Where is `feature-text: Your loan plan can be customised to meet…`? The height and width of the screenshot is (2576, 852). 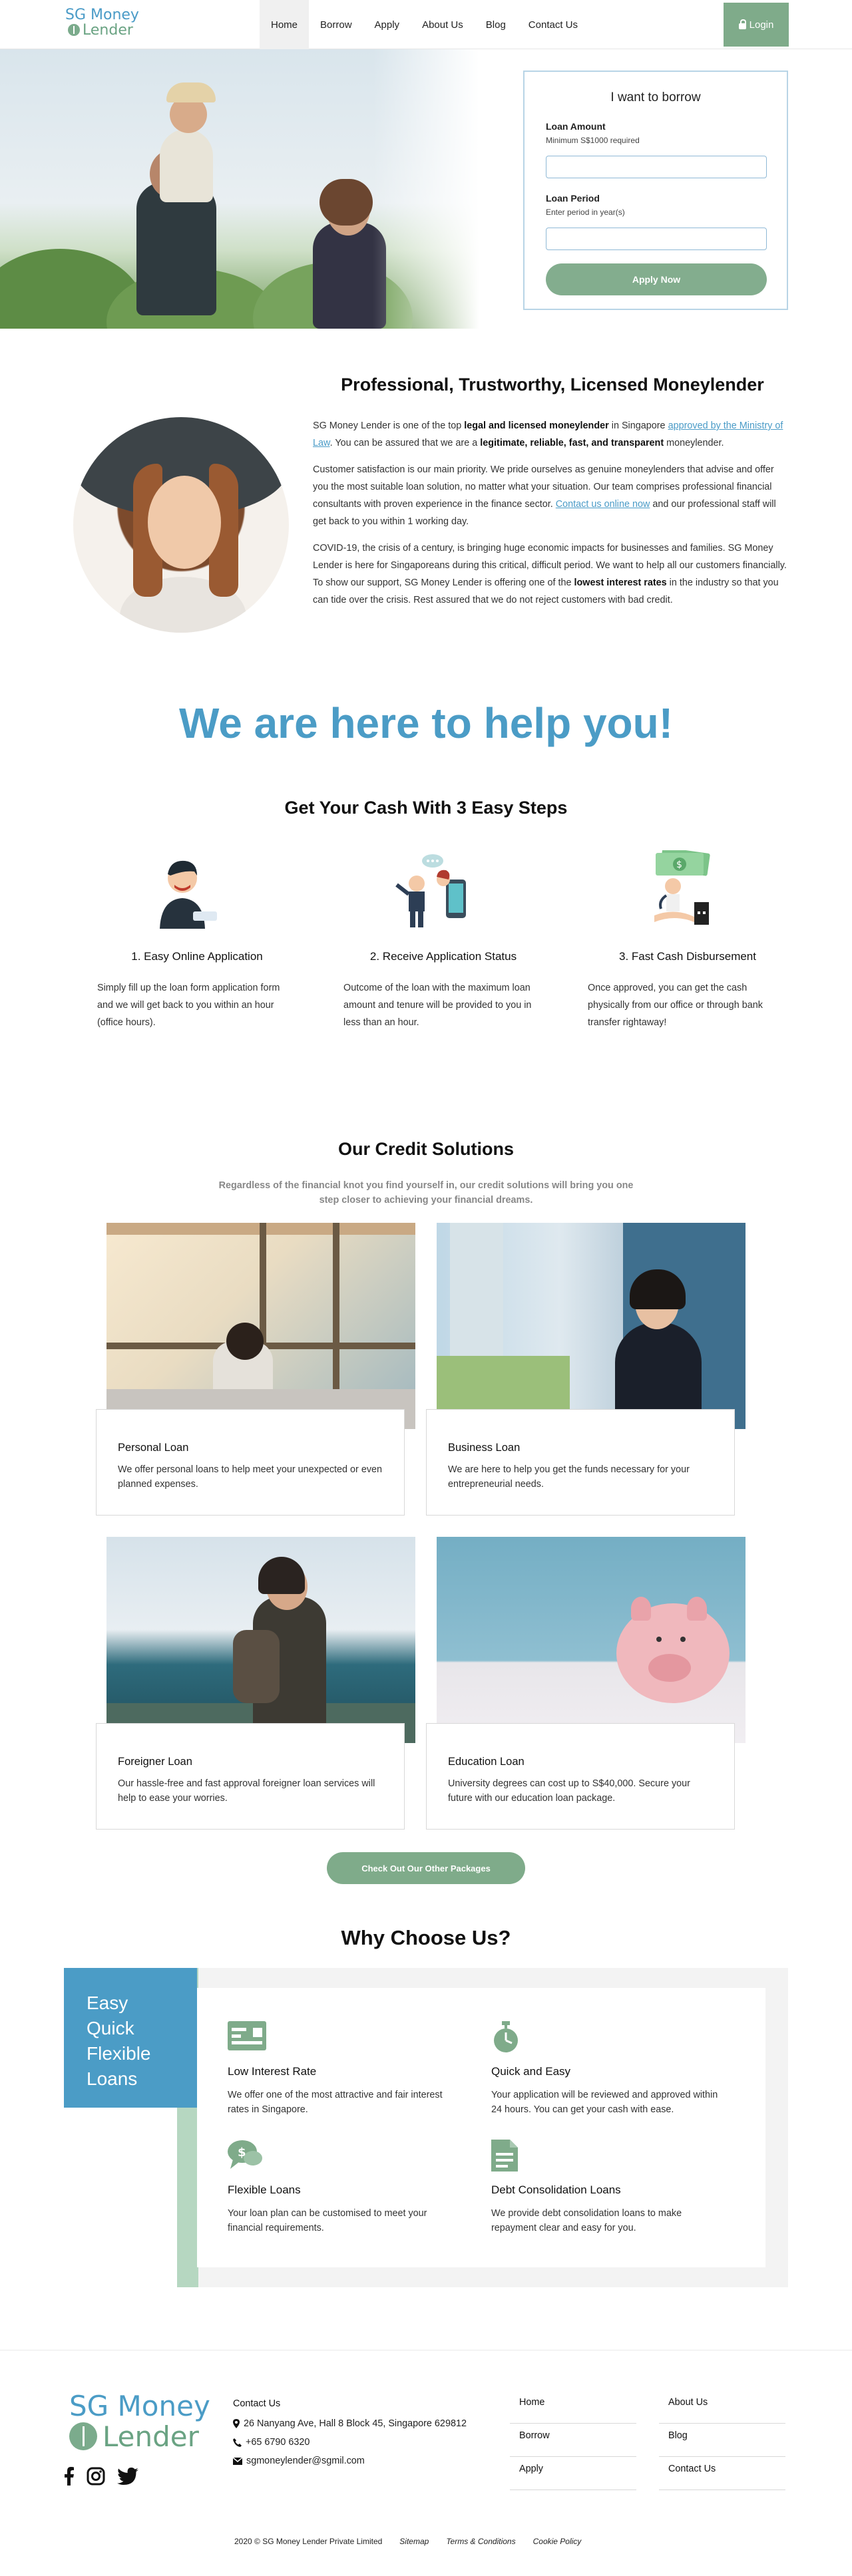
feature-text: Your loan plan can be customised to meet… is located at coordinates (327, 2220).